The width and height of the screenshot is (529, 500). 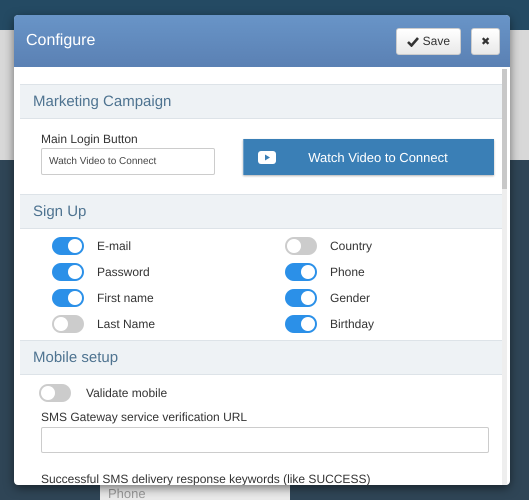 I want to click on toggle-label: Last Name, so click(x=126, y=324).